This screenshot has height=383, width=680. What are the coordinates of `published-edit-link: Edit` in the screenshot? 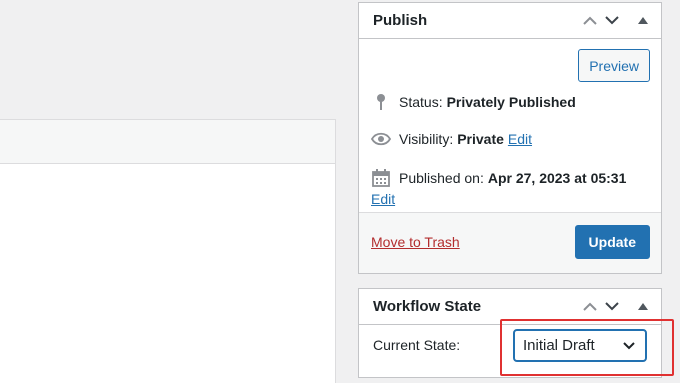 It's located at (383, 199).